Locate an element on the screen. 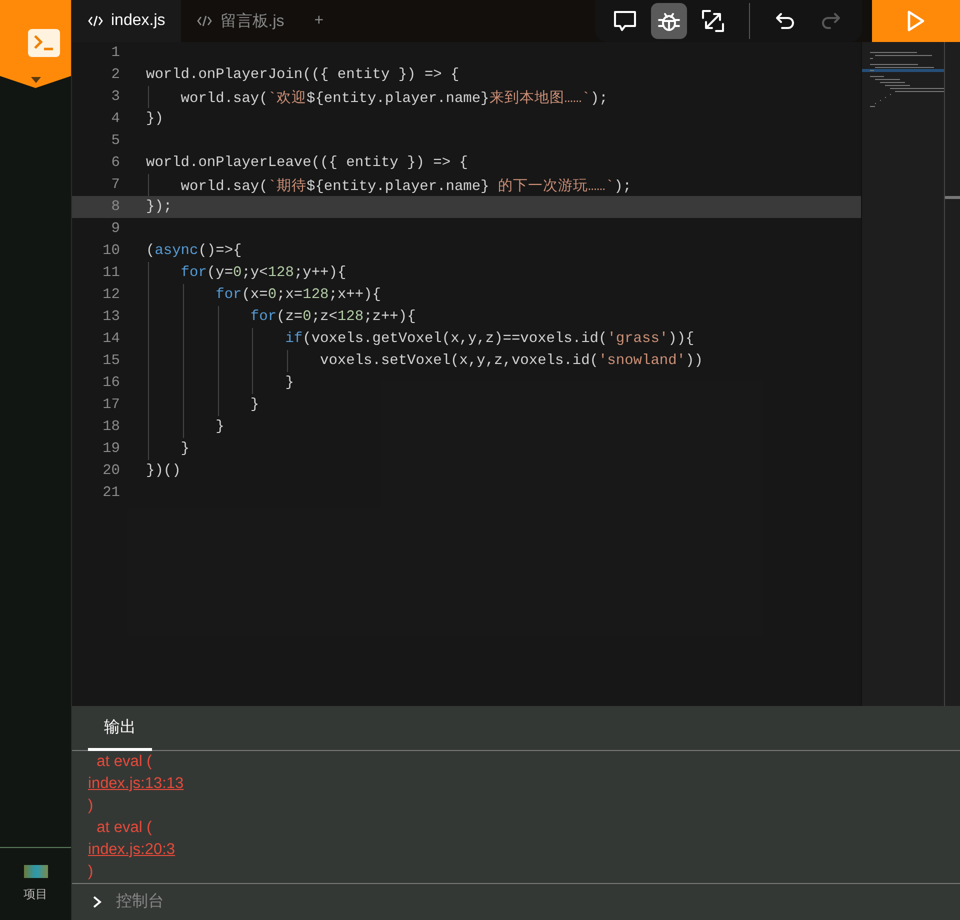 This screenshot has width=960, height=920. line-number: 8 is located at coordinates (115, 207).